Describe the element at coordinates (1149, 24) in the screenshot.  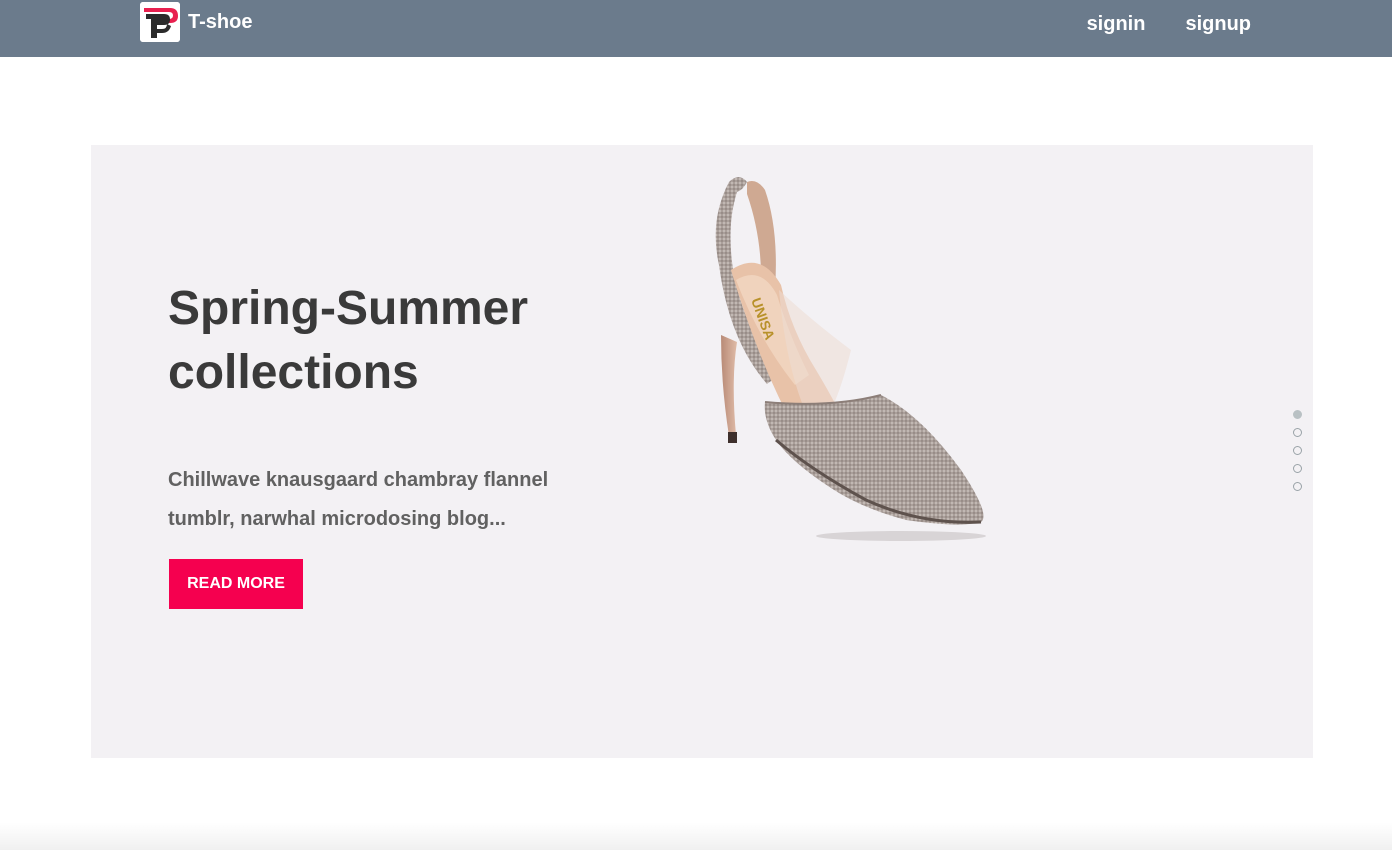
I see `nav-links: signin signup` at that location.